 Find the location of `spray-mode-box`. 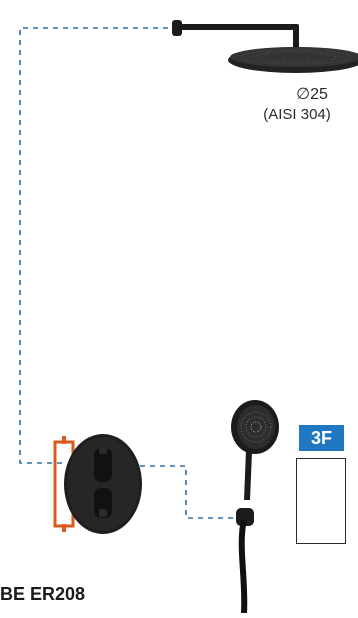

spray-mode-box is located at coordinates (321, 501).